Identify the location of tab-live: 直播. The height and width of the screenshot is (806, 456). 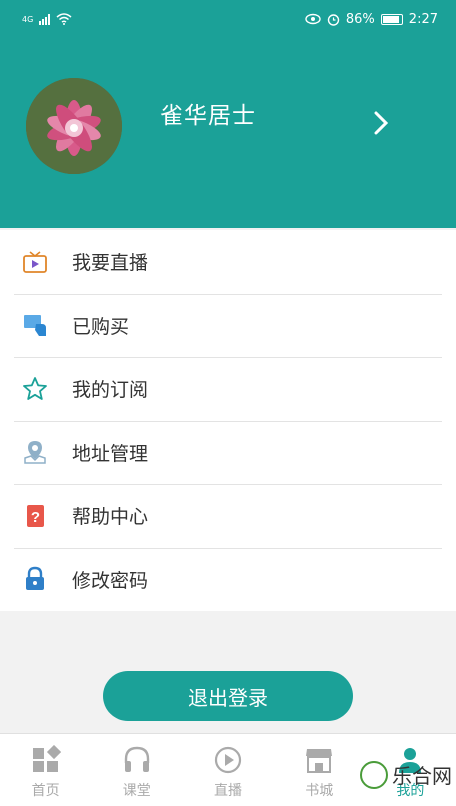
(227, 770).